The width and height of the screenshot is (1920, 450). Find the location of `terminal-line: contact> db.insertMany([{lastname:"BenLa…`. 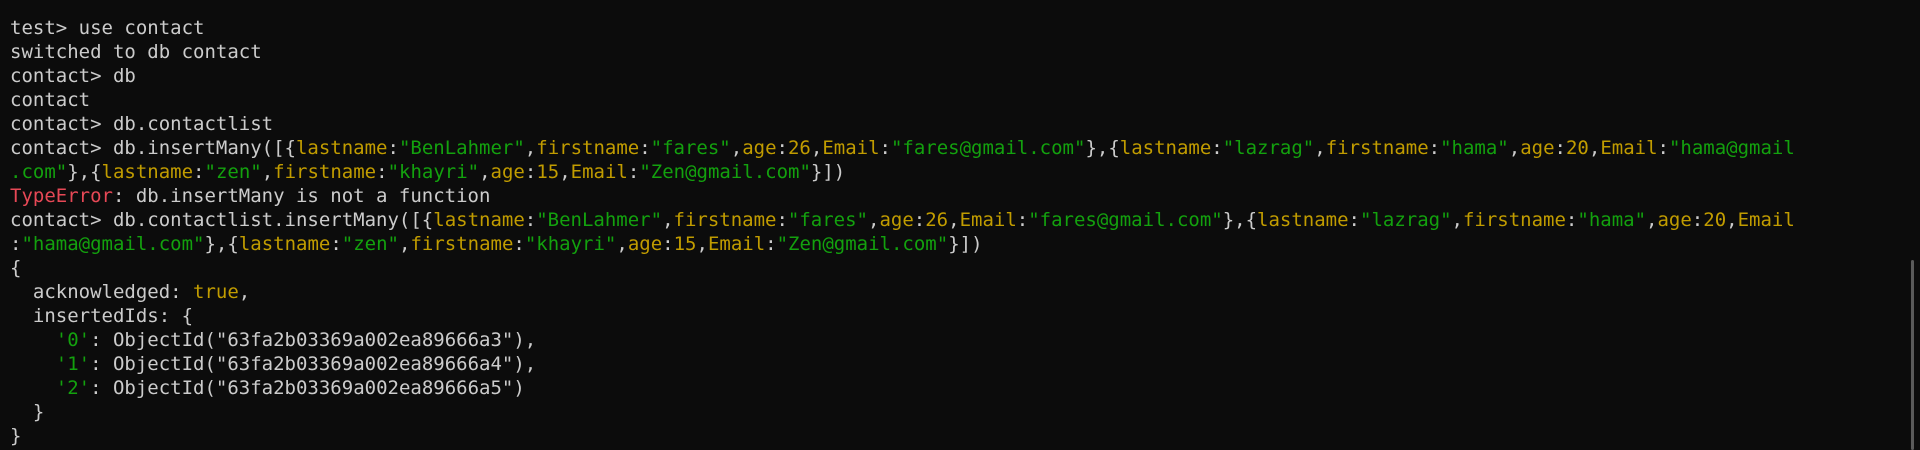

terminal-line: contact> db.insertMany([{lastname:"BenLa… is located at coordinates (955, 148).